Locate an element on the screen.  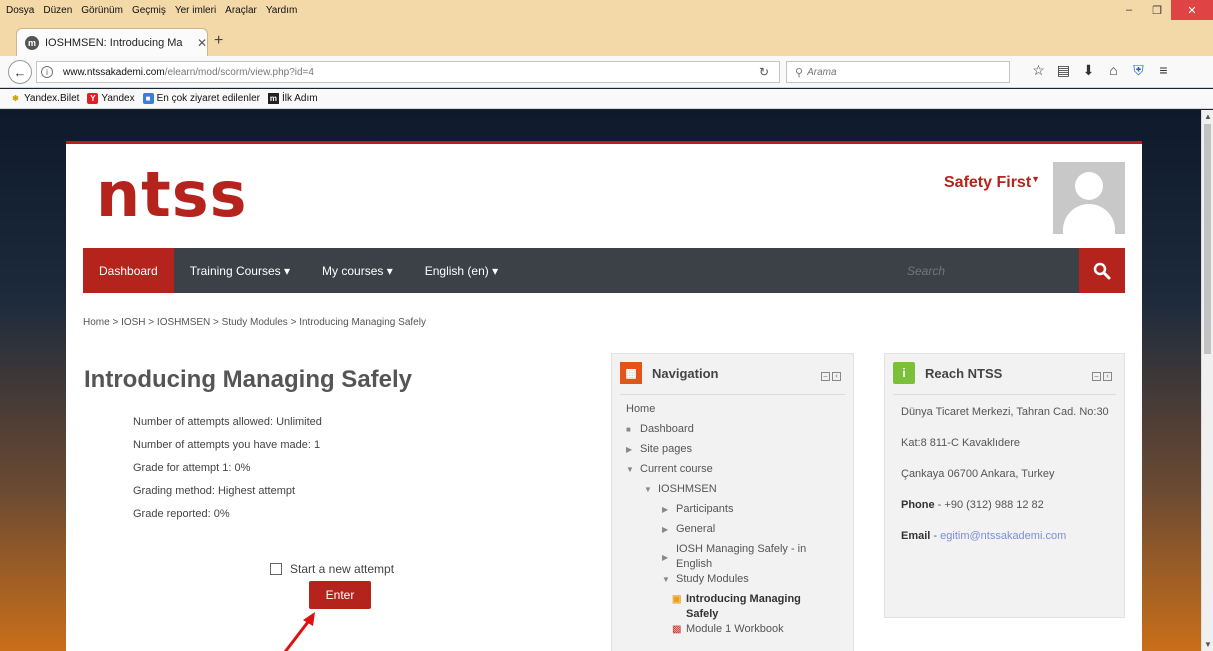
url-path: /elearn/mod/scorm/view.php?id=4 is located at coordinates (239, 72).